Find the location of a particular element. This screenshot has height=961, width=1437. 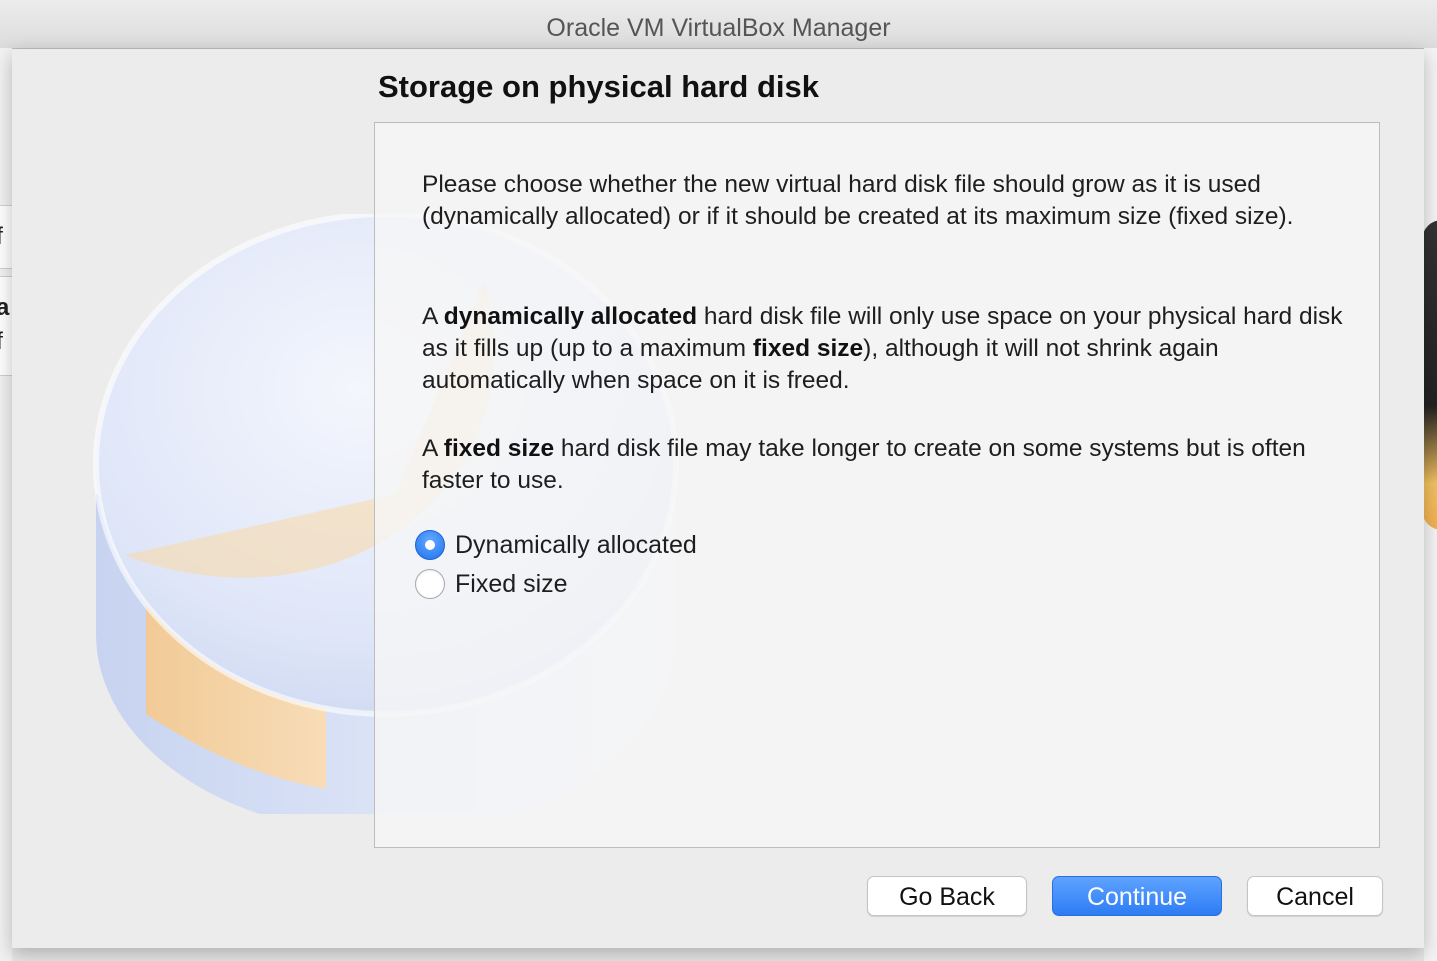

background-list-item: ta ff is located at coordinates (6, 326).